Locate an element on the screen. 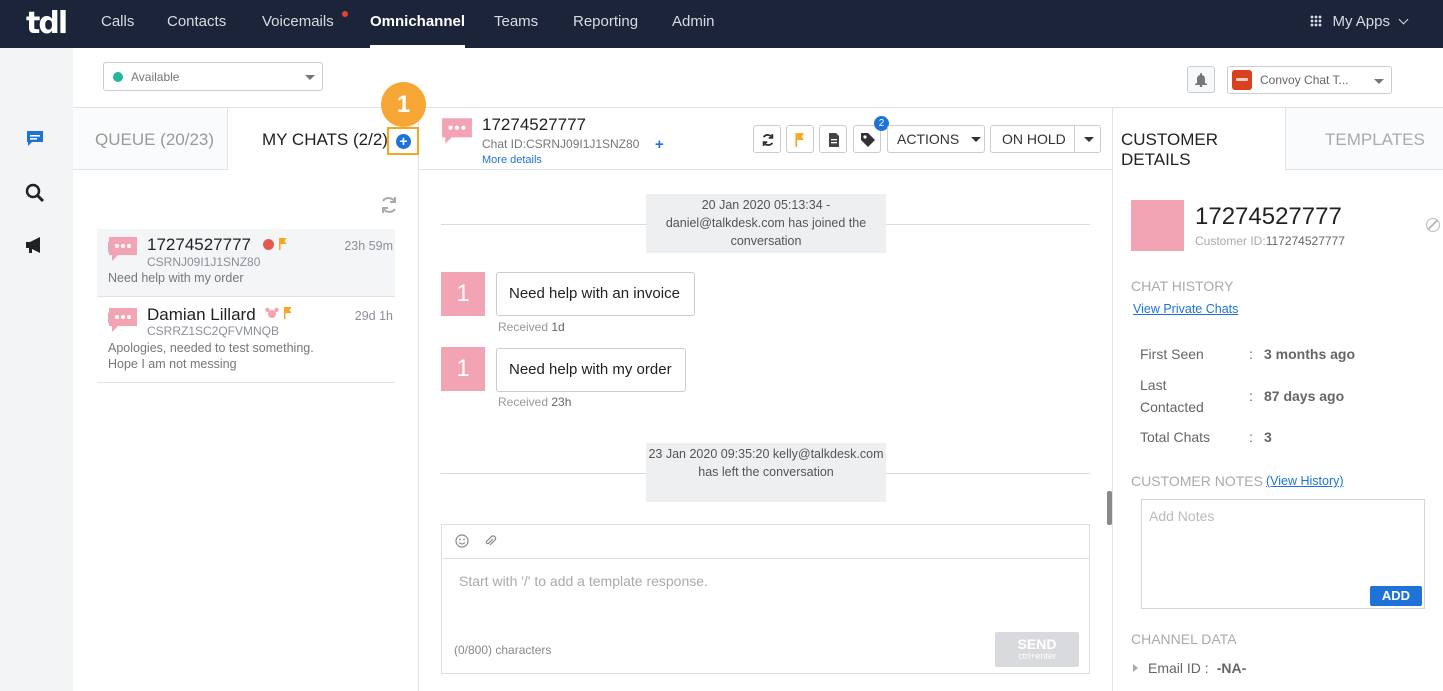  first-seen-label: First Seen is located at coordinates (1172, 354).